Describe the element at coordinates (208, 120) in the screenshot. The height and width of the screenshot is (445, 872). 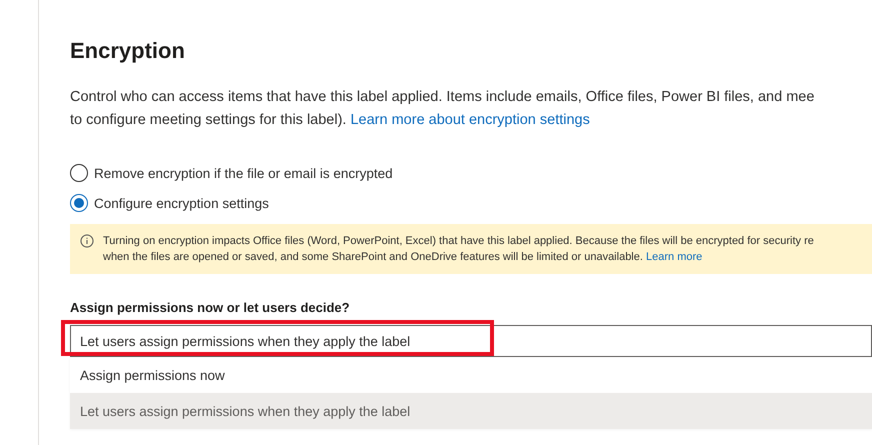
I see `description-text: to configure meeting settings for this label).` at that location.